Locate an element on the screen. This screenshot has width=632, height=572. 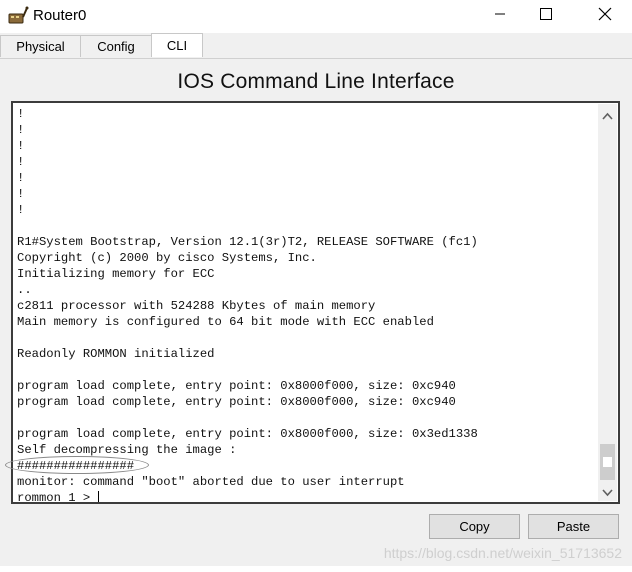
minimize-icon is located at coordinates (500, 16).